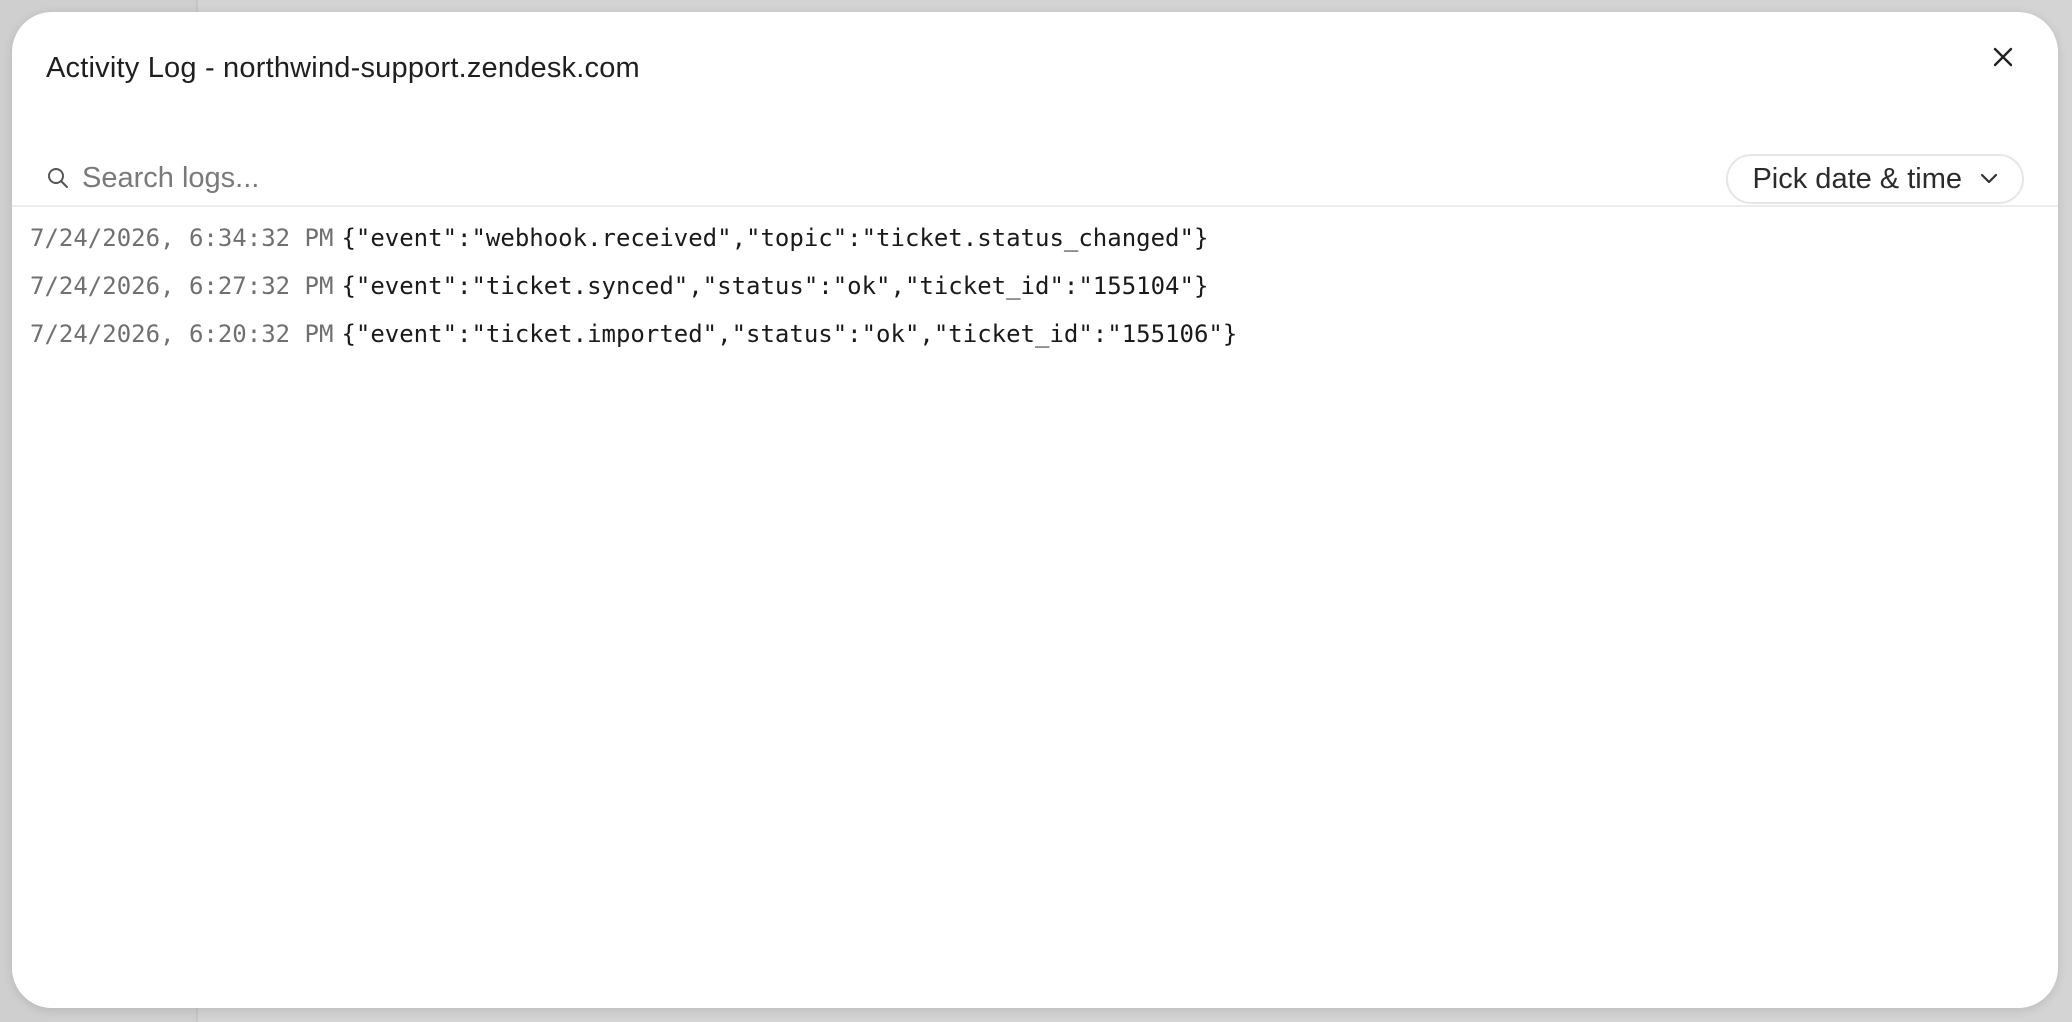 The height and width of the screenshot is (1022, 2072). I want to click on log-timestamp: 7/24/2026, 6:27:32 PM, so click(182, 286).